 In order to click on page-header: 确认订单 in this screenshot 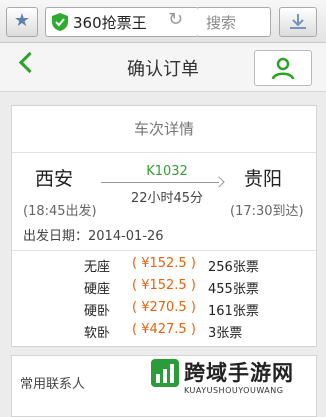, I will do `click(163, 67)`.